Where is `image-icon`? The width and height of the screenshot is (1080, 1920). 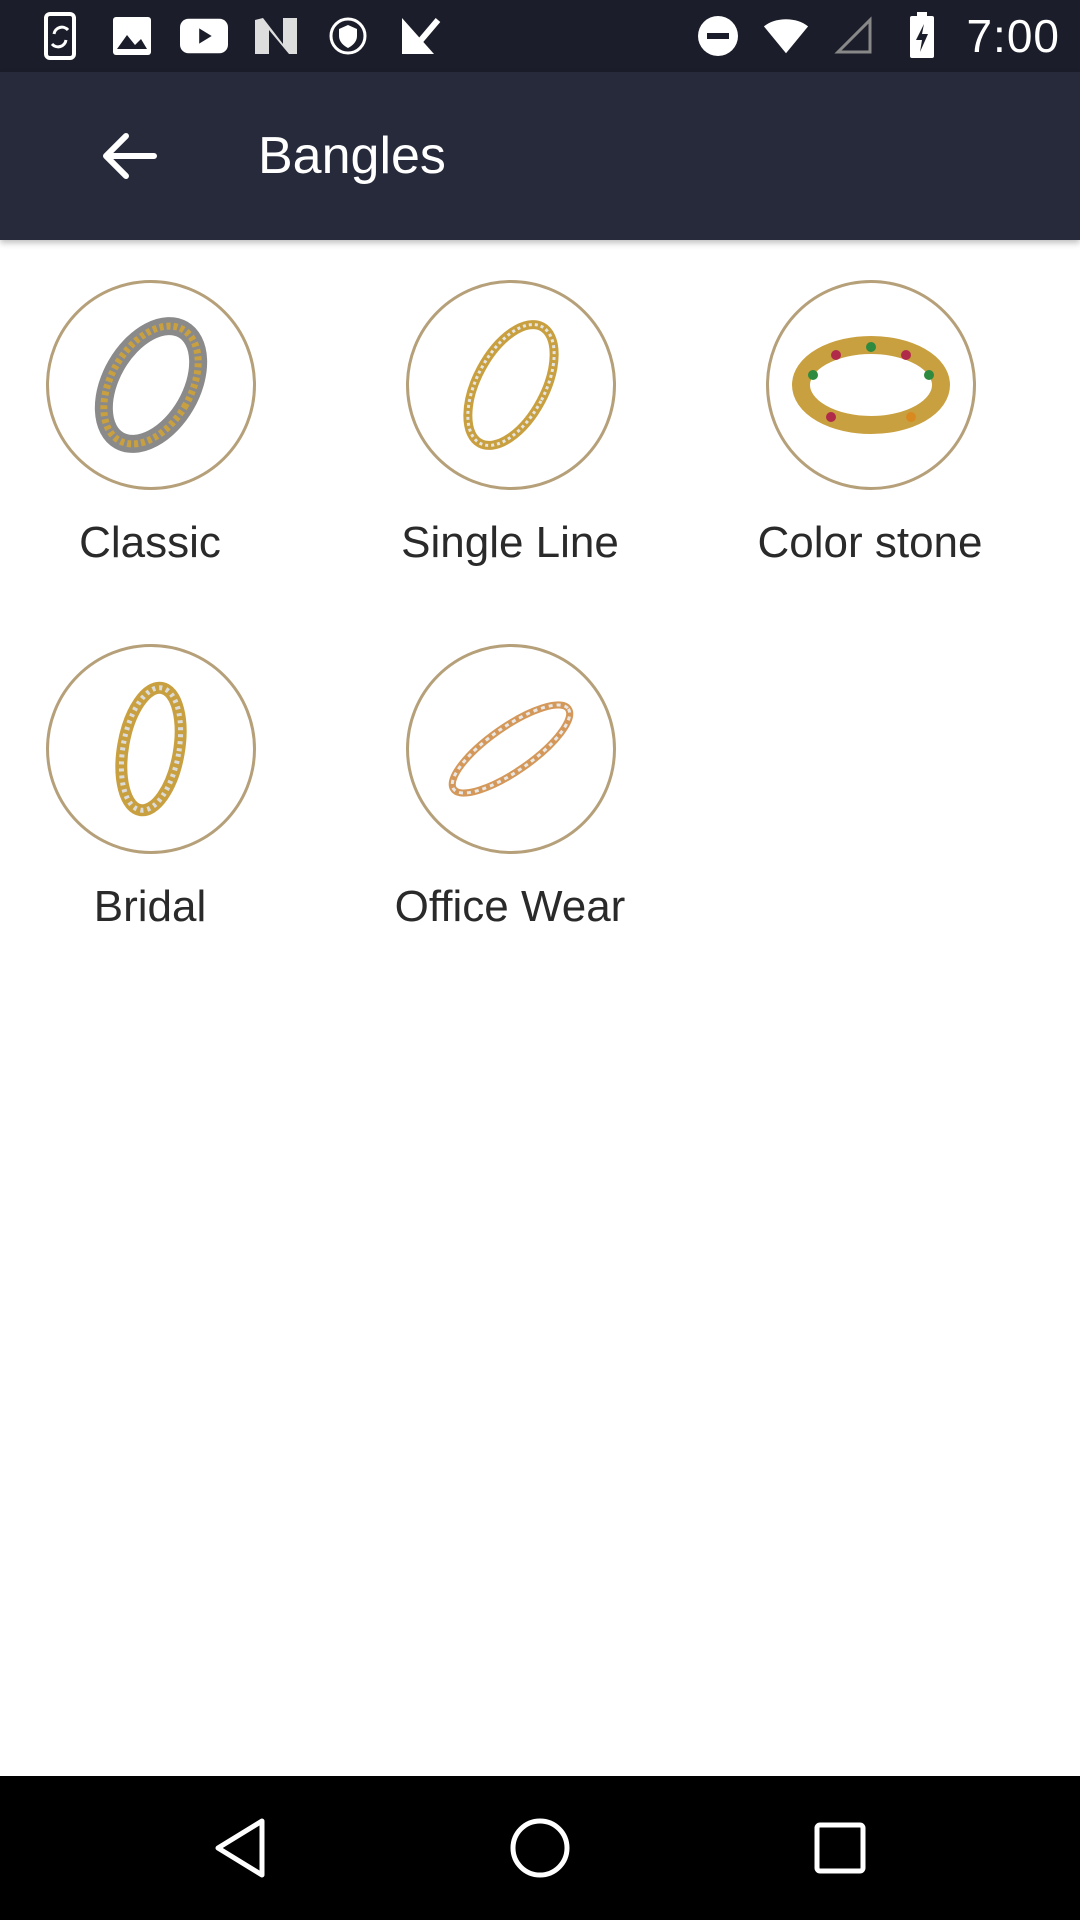
image-icon is located at coordinates (132, 36).